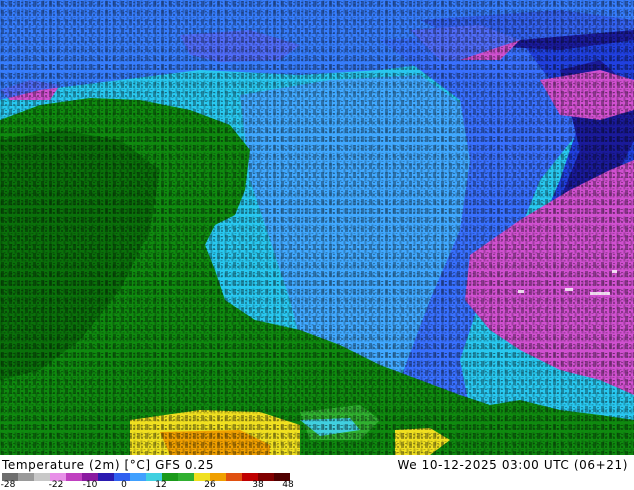  Describe the element at coordinates (210, 485) in the screenshot. I see `scale-tick: 26` at that location.